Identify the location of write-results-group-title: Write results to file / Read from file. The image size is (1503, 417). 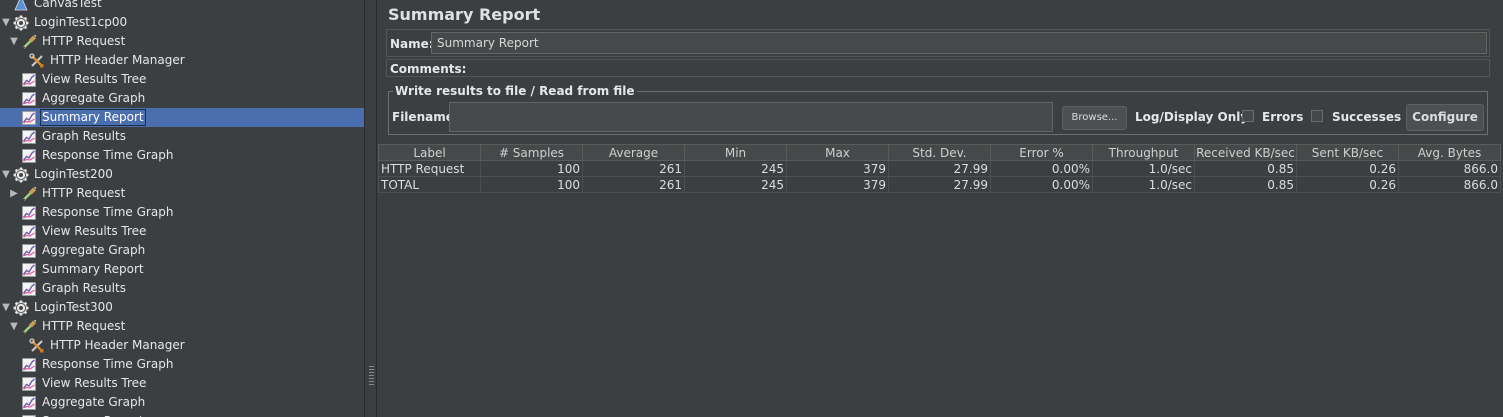
(515, 91).